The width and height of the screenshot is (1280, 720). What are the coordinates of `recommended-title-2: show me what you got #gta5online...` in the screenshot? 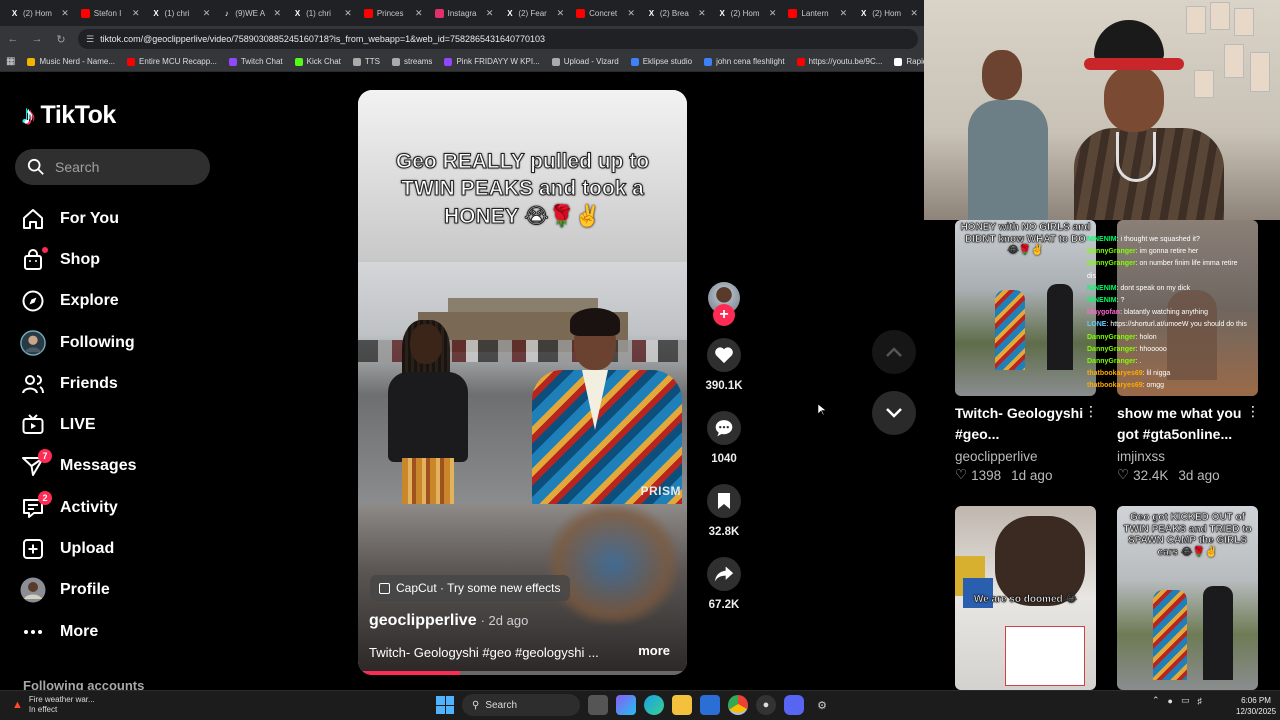 It's located at (1182, 424).